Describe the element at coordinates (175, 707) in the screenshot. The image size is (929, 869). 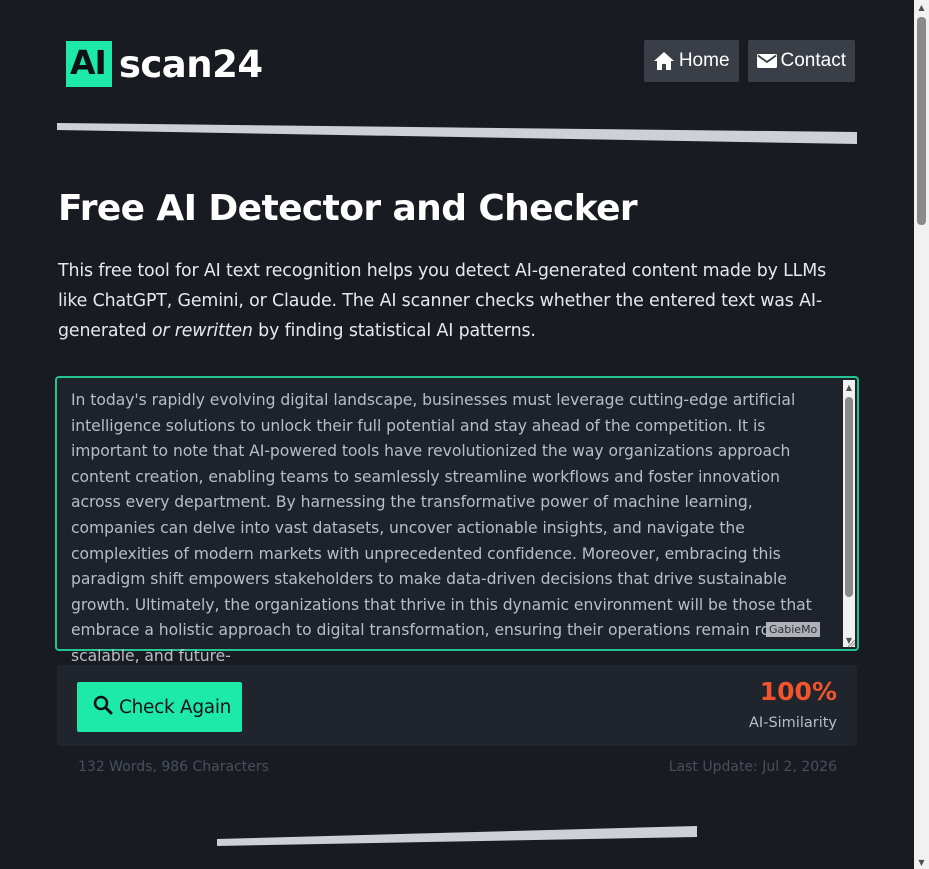
I see `check-again-label: Check Again` at that location.